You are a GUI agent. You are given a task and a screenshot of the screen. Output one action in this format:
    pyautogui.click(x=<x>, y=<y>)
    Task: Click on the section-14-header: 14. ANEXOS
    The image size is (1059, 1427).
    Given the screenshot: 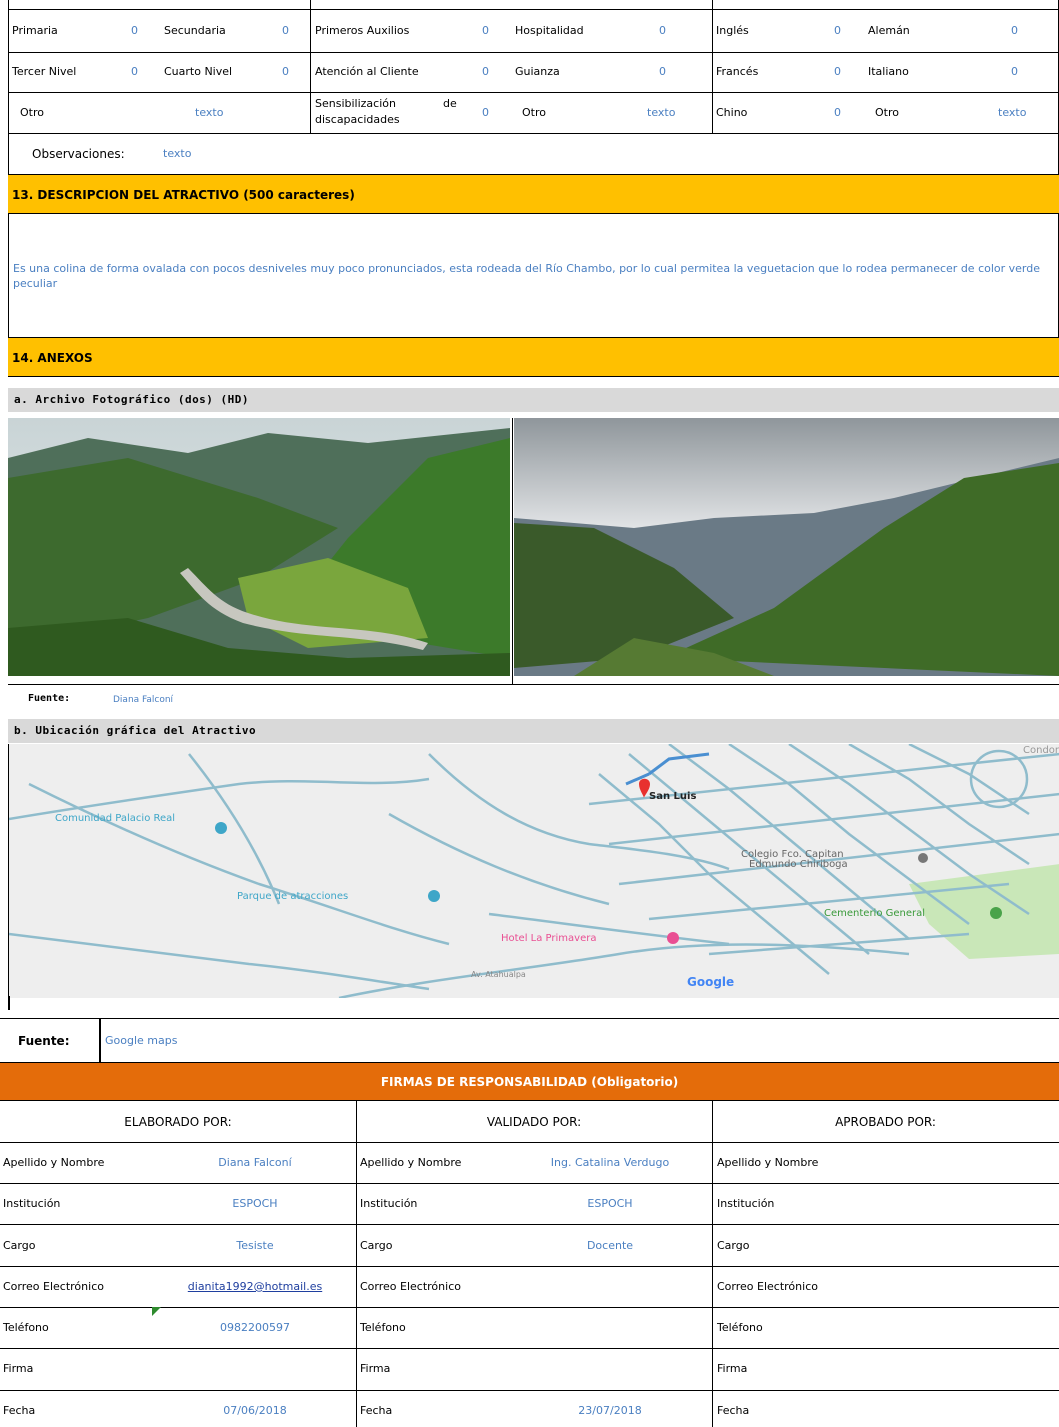 What is the action you would take?
    pyautogui.click(x=533, y=357)
    